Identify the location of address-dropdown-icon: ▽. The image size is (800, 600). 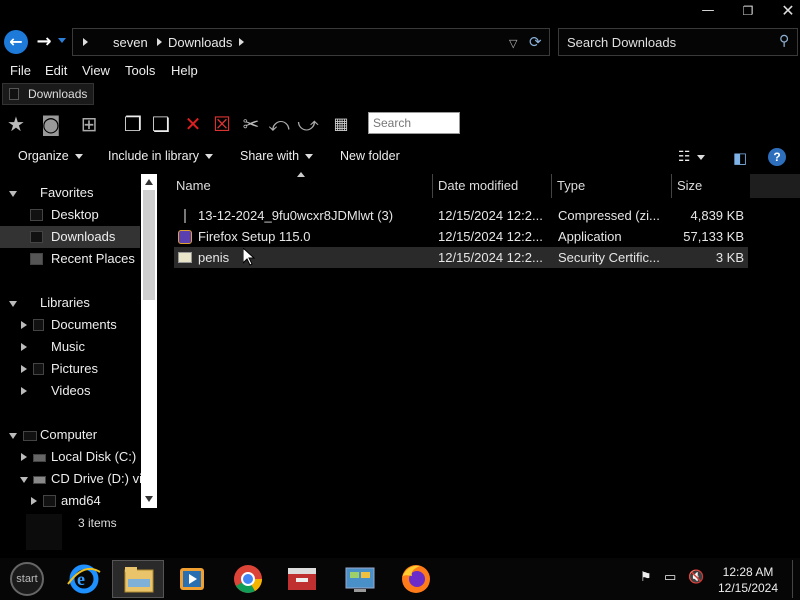
(513, 43).